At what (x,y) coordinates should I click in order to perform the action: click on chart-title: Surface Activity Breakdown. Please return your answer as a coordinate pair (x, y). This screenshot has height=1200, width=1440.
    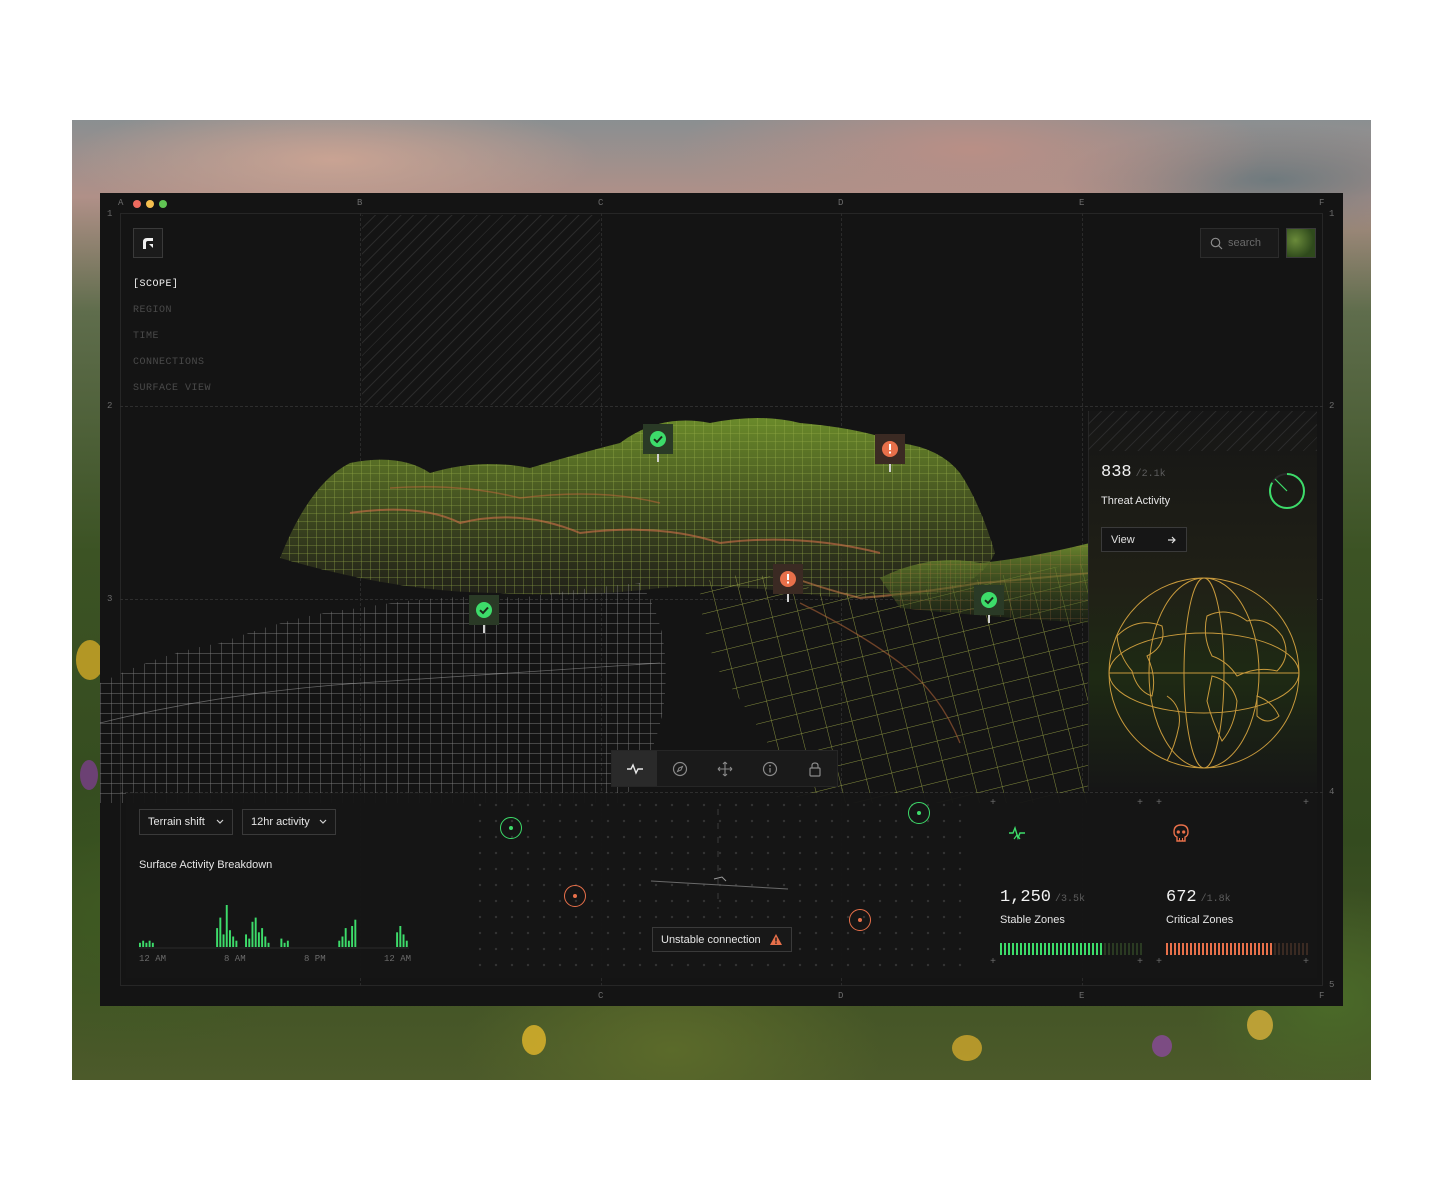
    Looking at the image, I should click on (206, 865).